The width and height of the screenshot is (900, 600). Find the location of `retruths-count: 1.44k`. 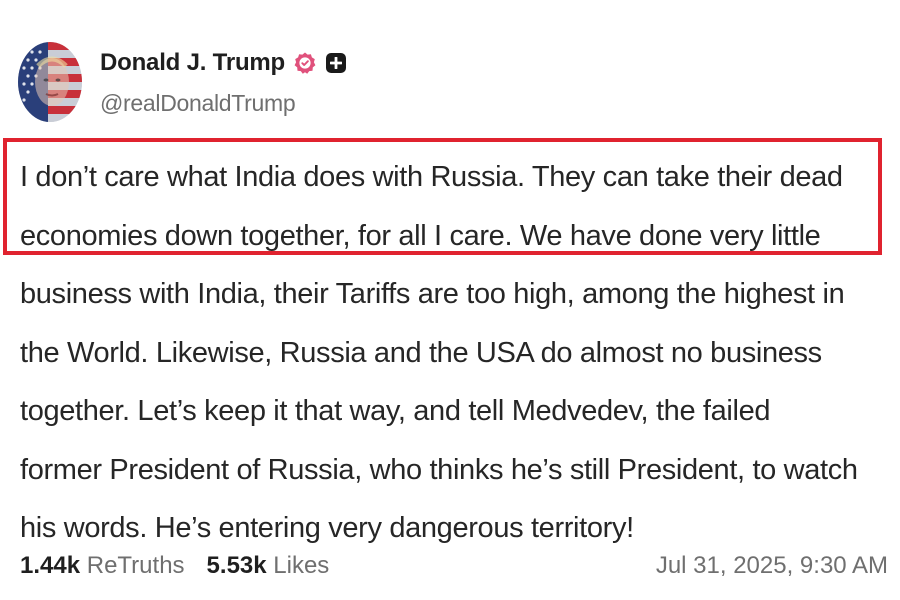

retruths-count: 1.44k is located at coordinates (50, 565).